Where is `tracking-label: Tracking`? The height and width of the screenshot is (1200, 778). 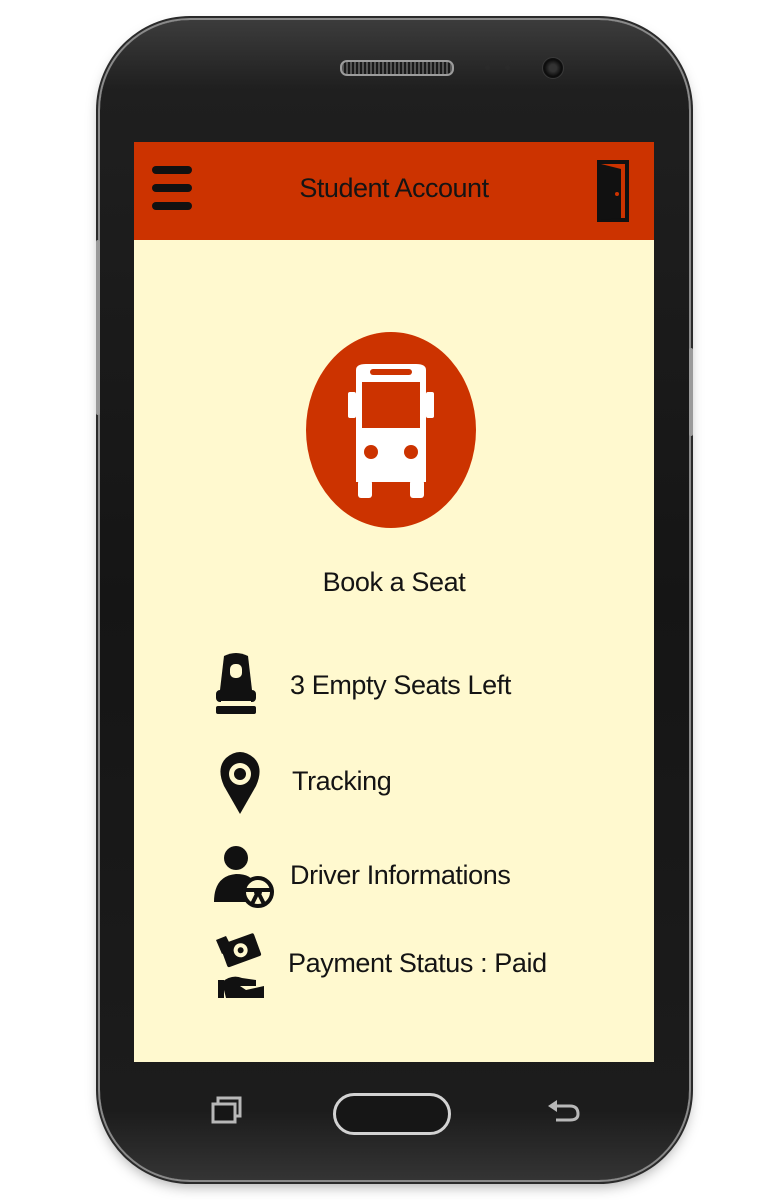 tracking-label: Tracking is located at coordinates (342, 781).